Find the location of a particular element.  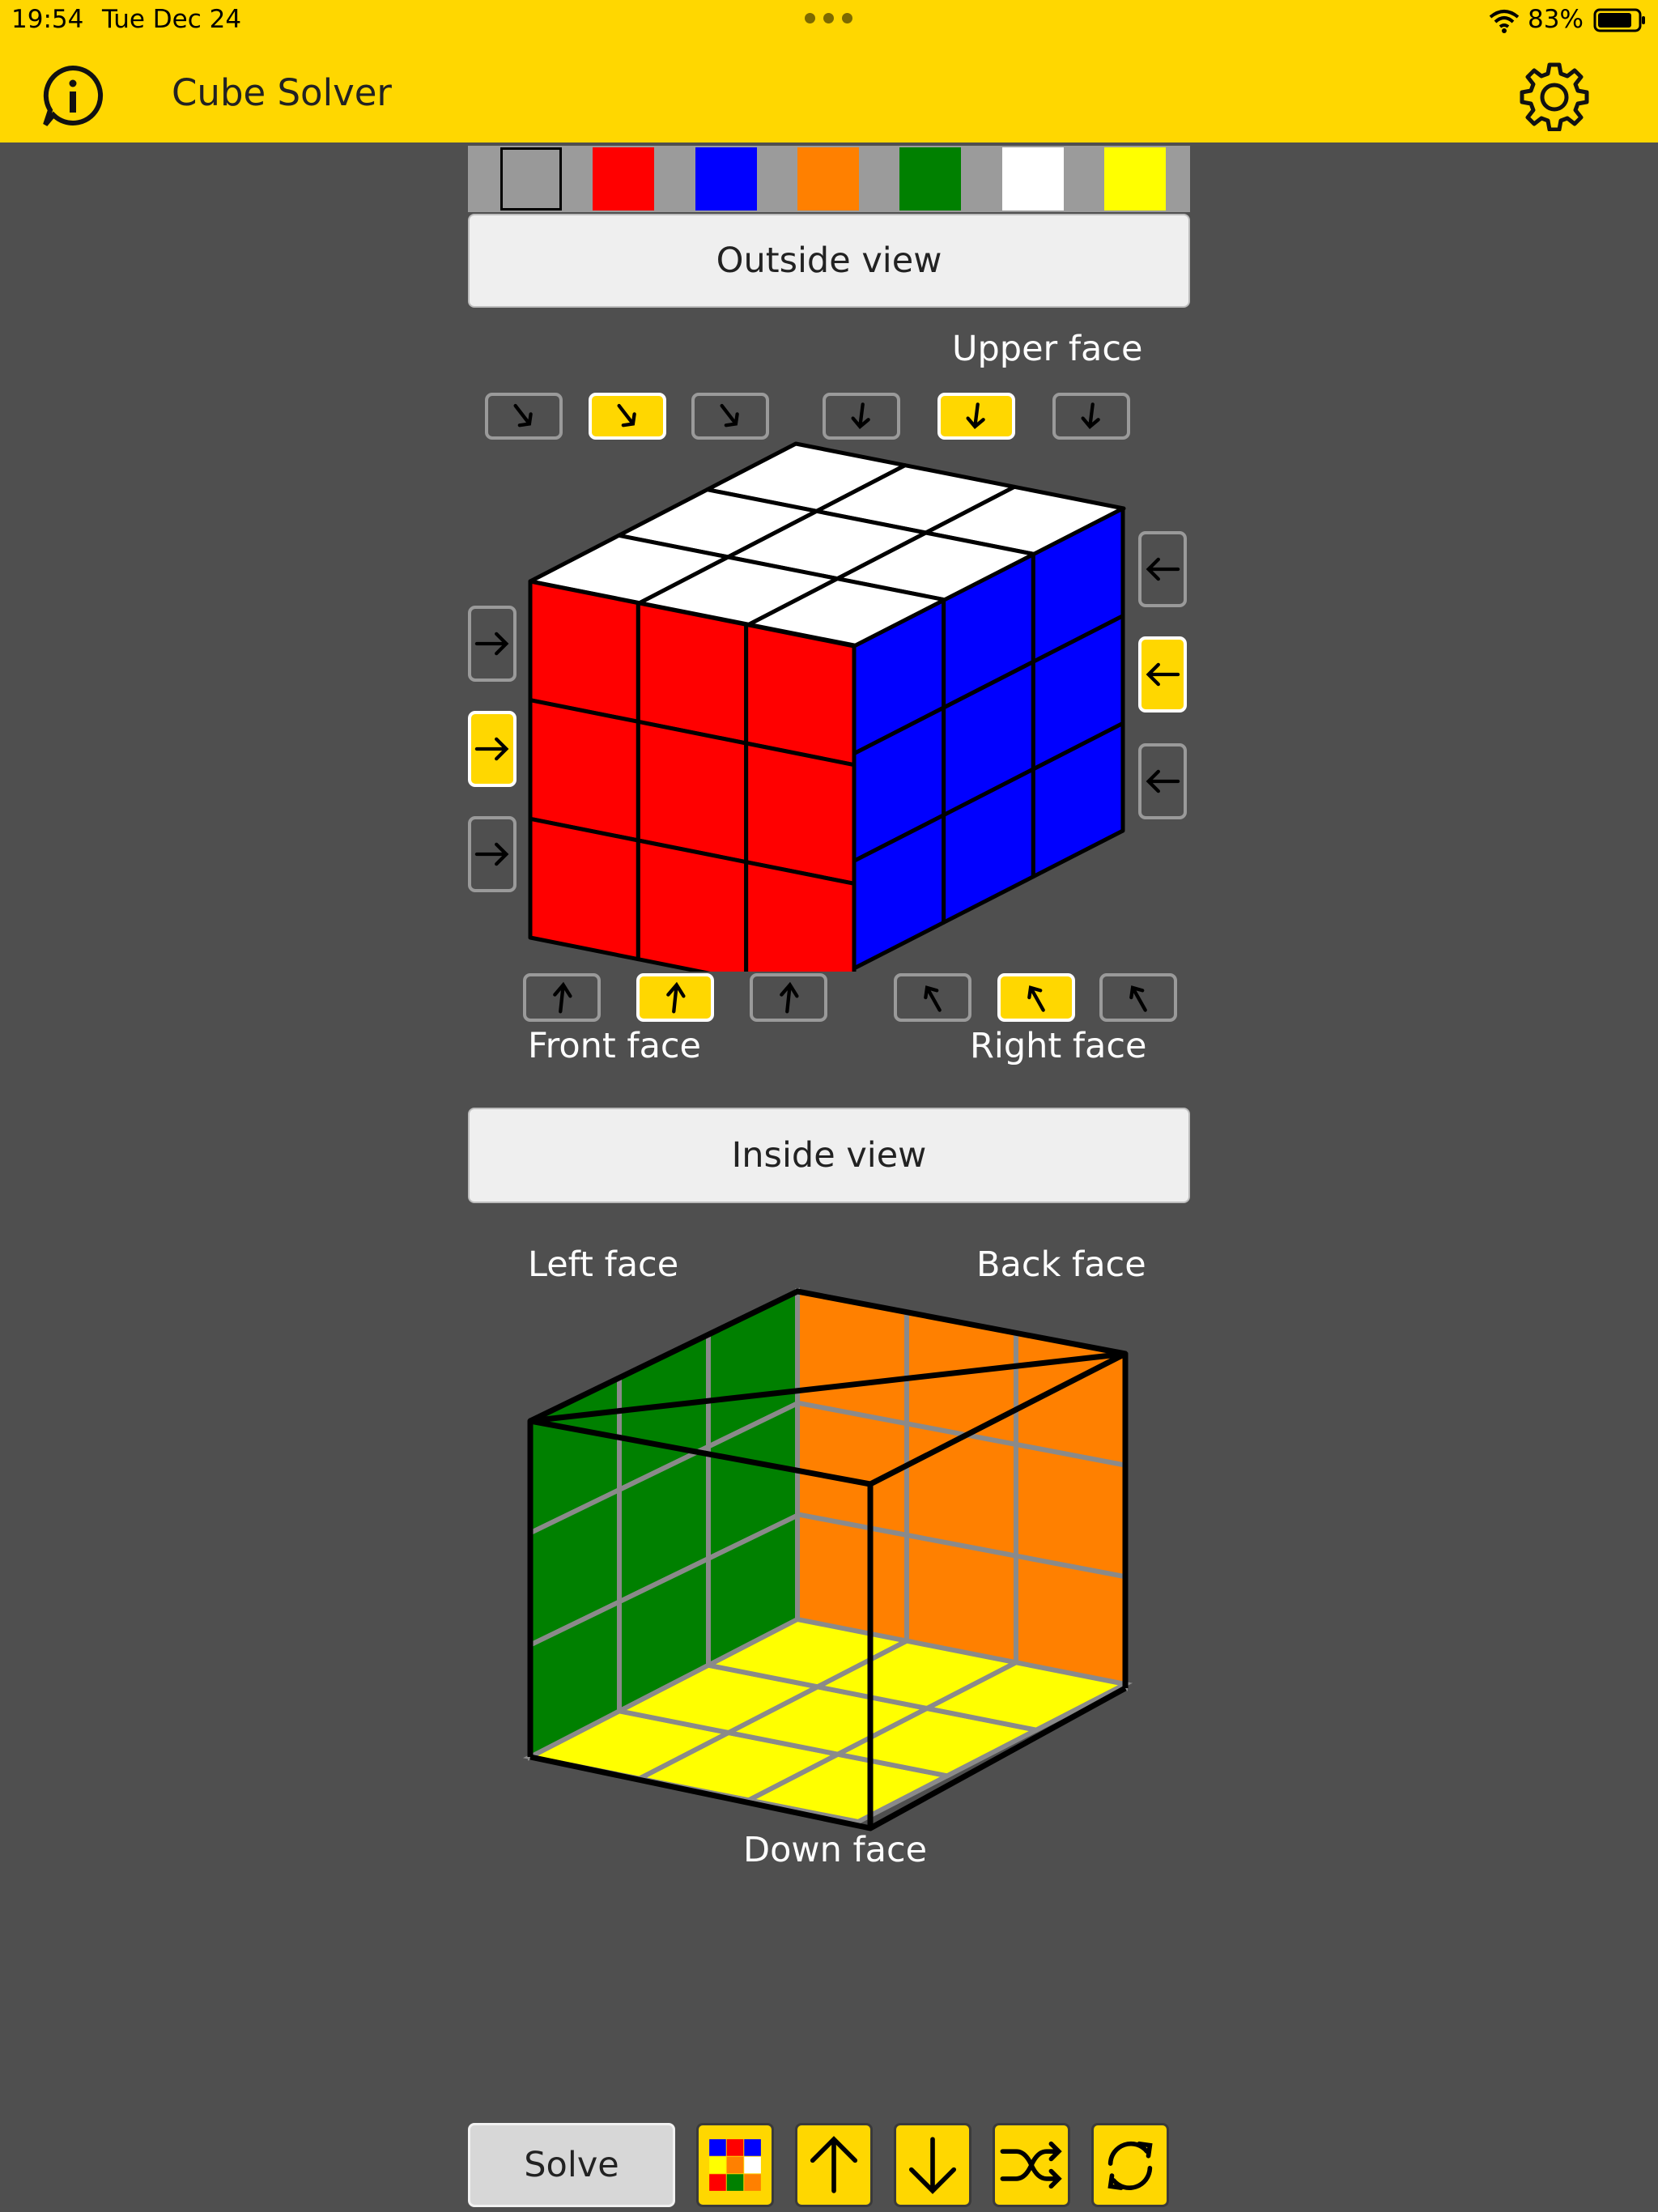

reset-button is located at coordinates (1130, 2165).